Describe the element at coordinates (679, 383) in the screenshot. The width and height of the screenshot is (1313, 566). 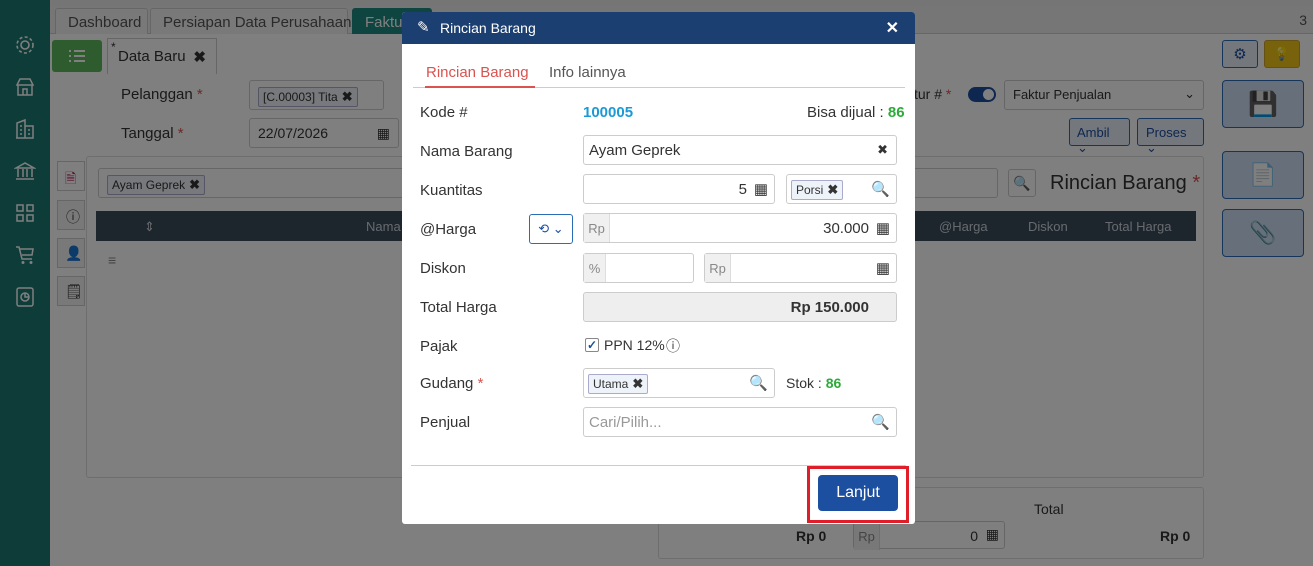
I see `gudang-field: Utama ✖ 🔍` at that location.